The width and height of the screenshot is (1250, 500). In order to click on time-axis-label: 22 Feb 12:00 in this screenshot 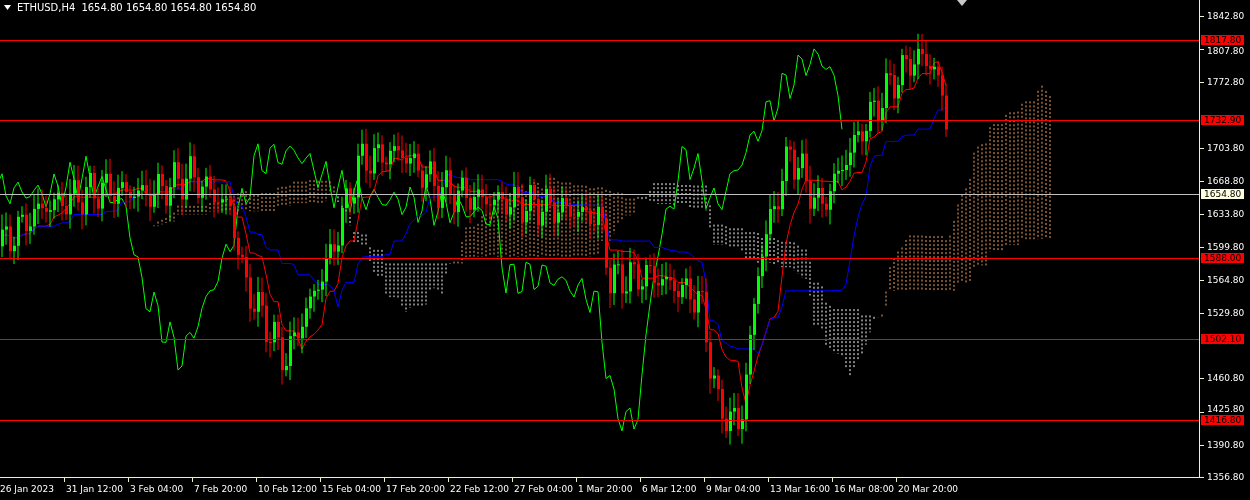, I will do `click(480, 489)`.